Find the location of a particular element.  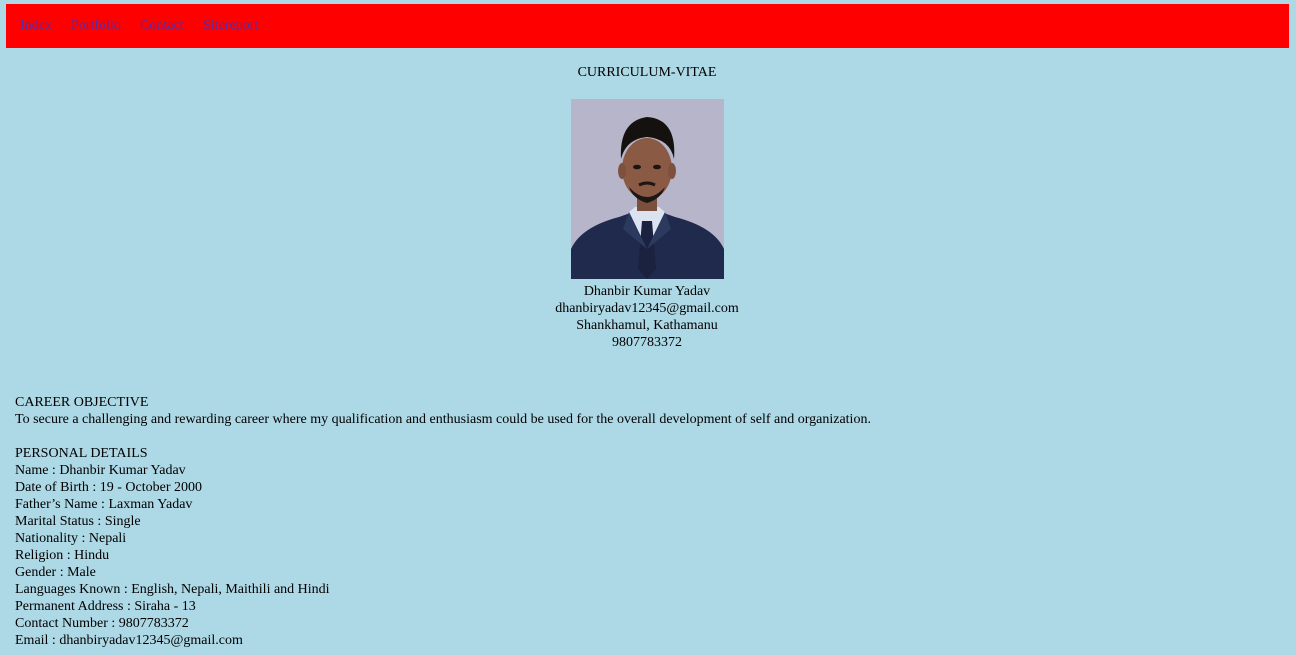

profile-photo-illustration is located at coordinates (647, 189).